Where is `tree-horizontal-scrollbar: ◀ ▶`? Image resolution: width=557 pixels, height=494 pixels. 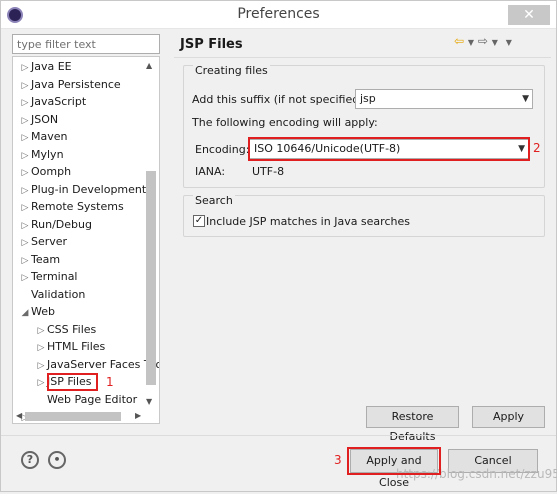
tree-horizontal-scrollbar: ◀ ▶ is located at coordinates (86, 416).